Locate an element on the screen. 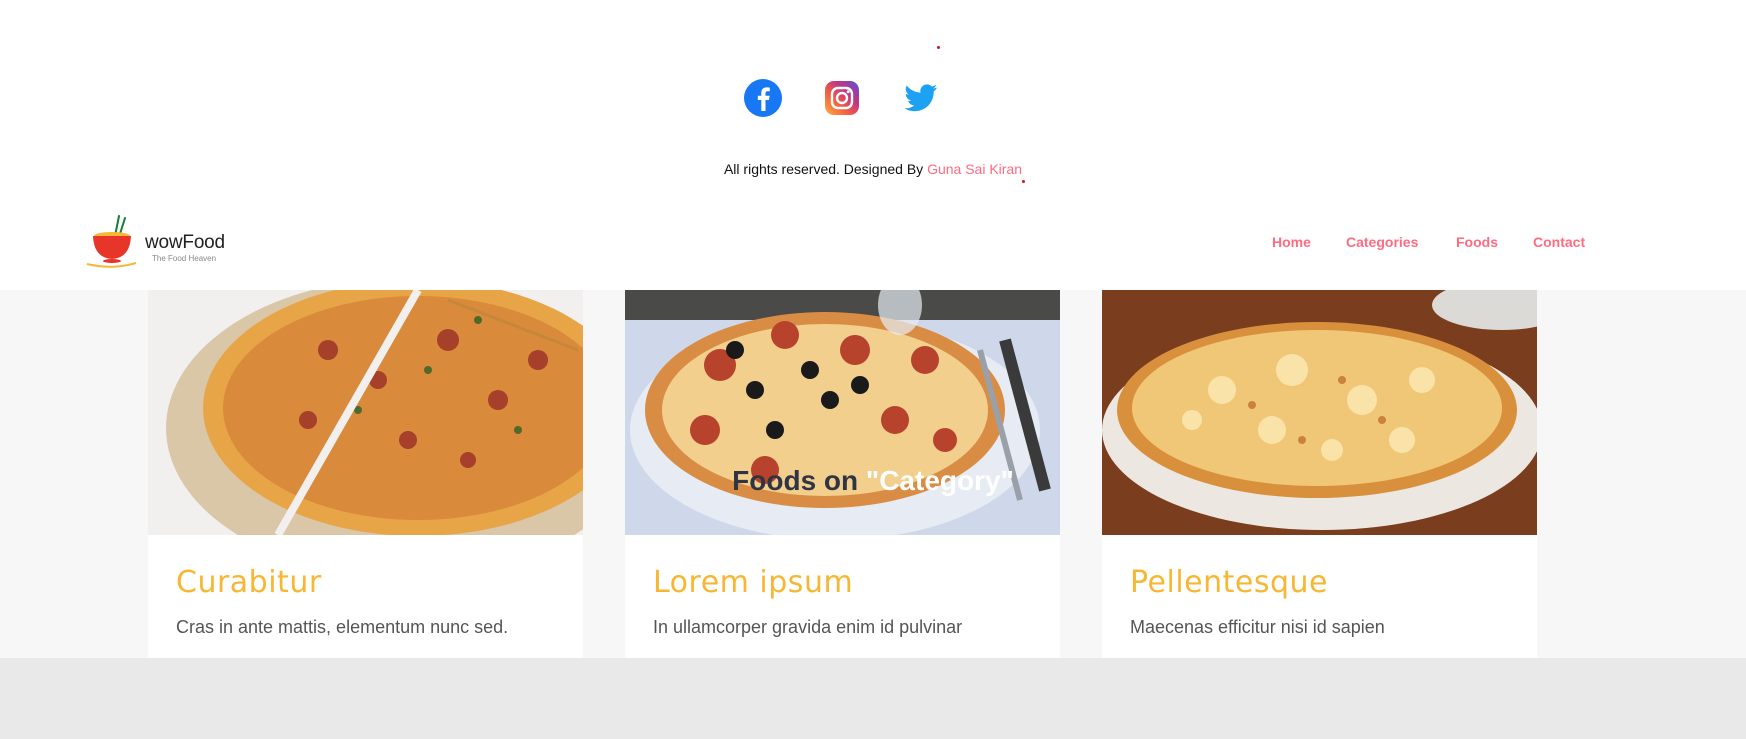  menu-item-categories: Categories is located at coordinates (1382, 242).